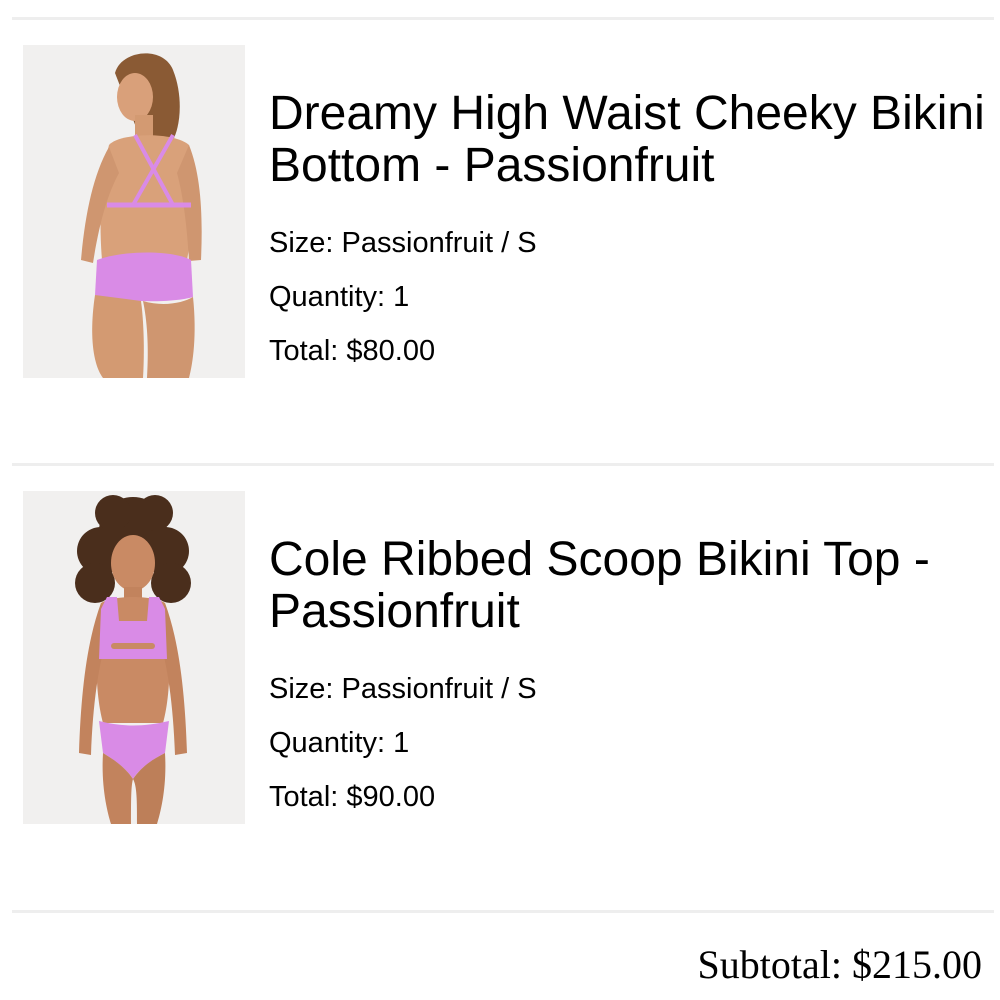 The width and height of the screenshot is (1000, 1000). I want to click on subtotal-value: $215.00, so click(917, 964).